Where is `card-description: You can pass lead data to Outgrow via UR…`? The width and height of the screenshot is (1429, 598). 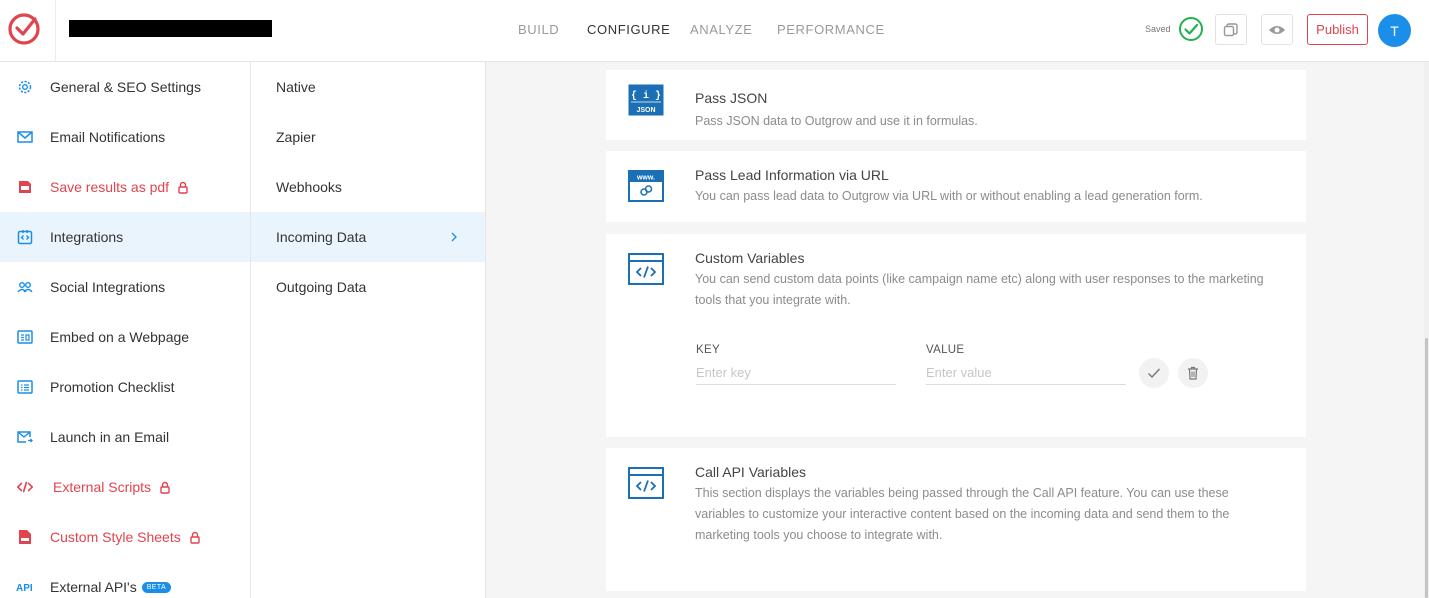
card-description: You can pass lead data to Outgrow via UR… is located at coordinates (949, 196).